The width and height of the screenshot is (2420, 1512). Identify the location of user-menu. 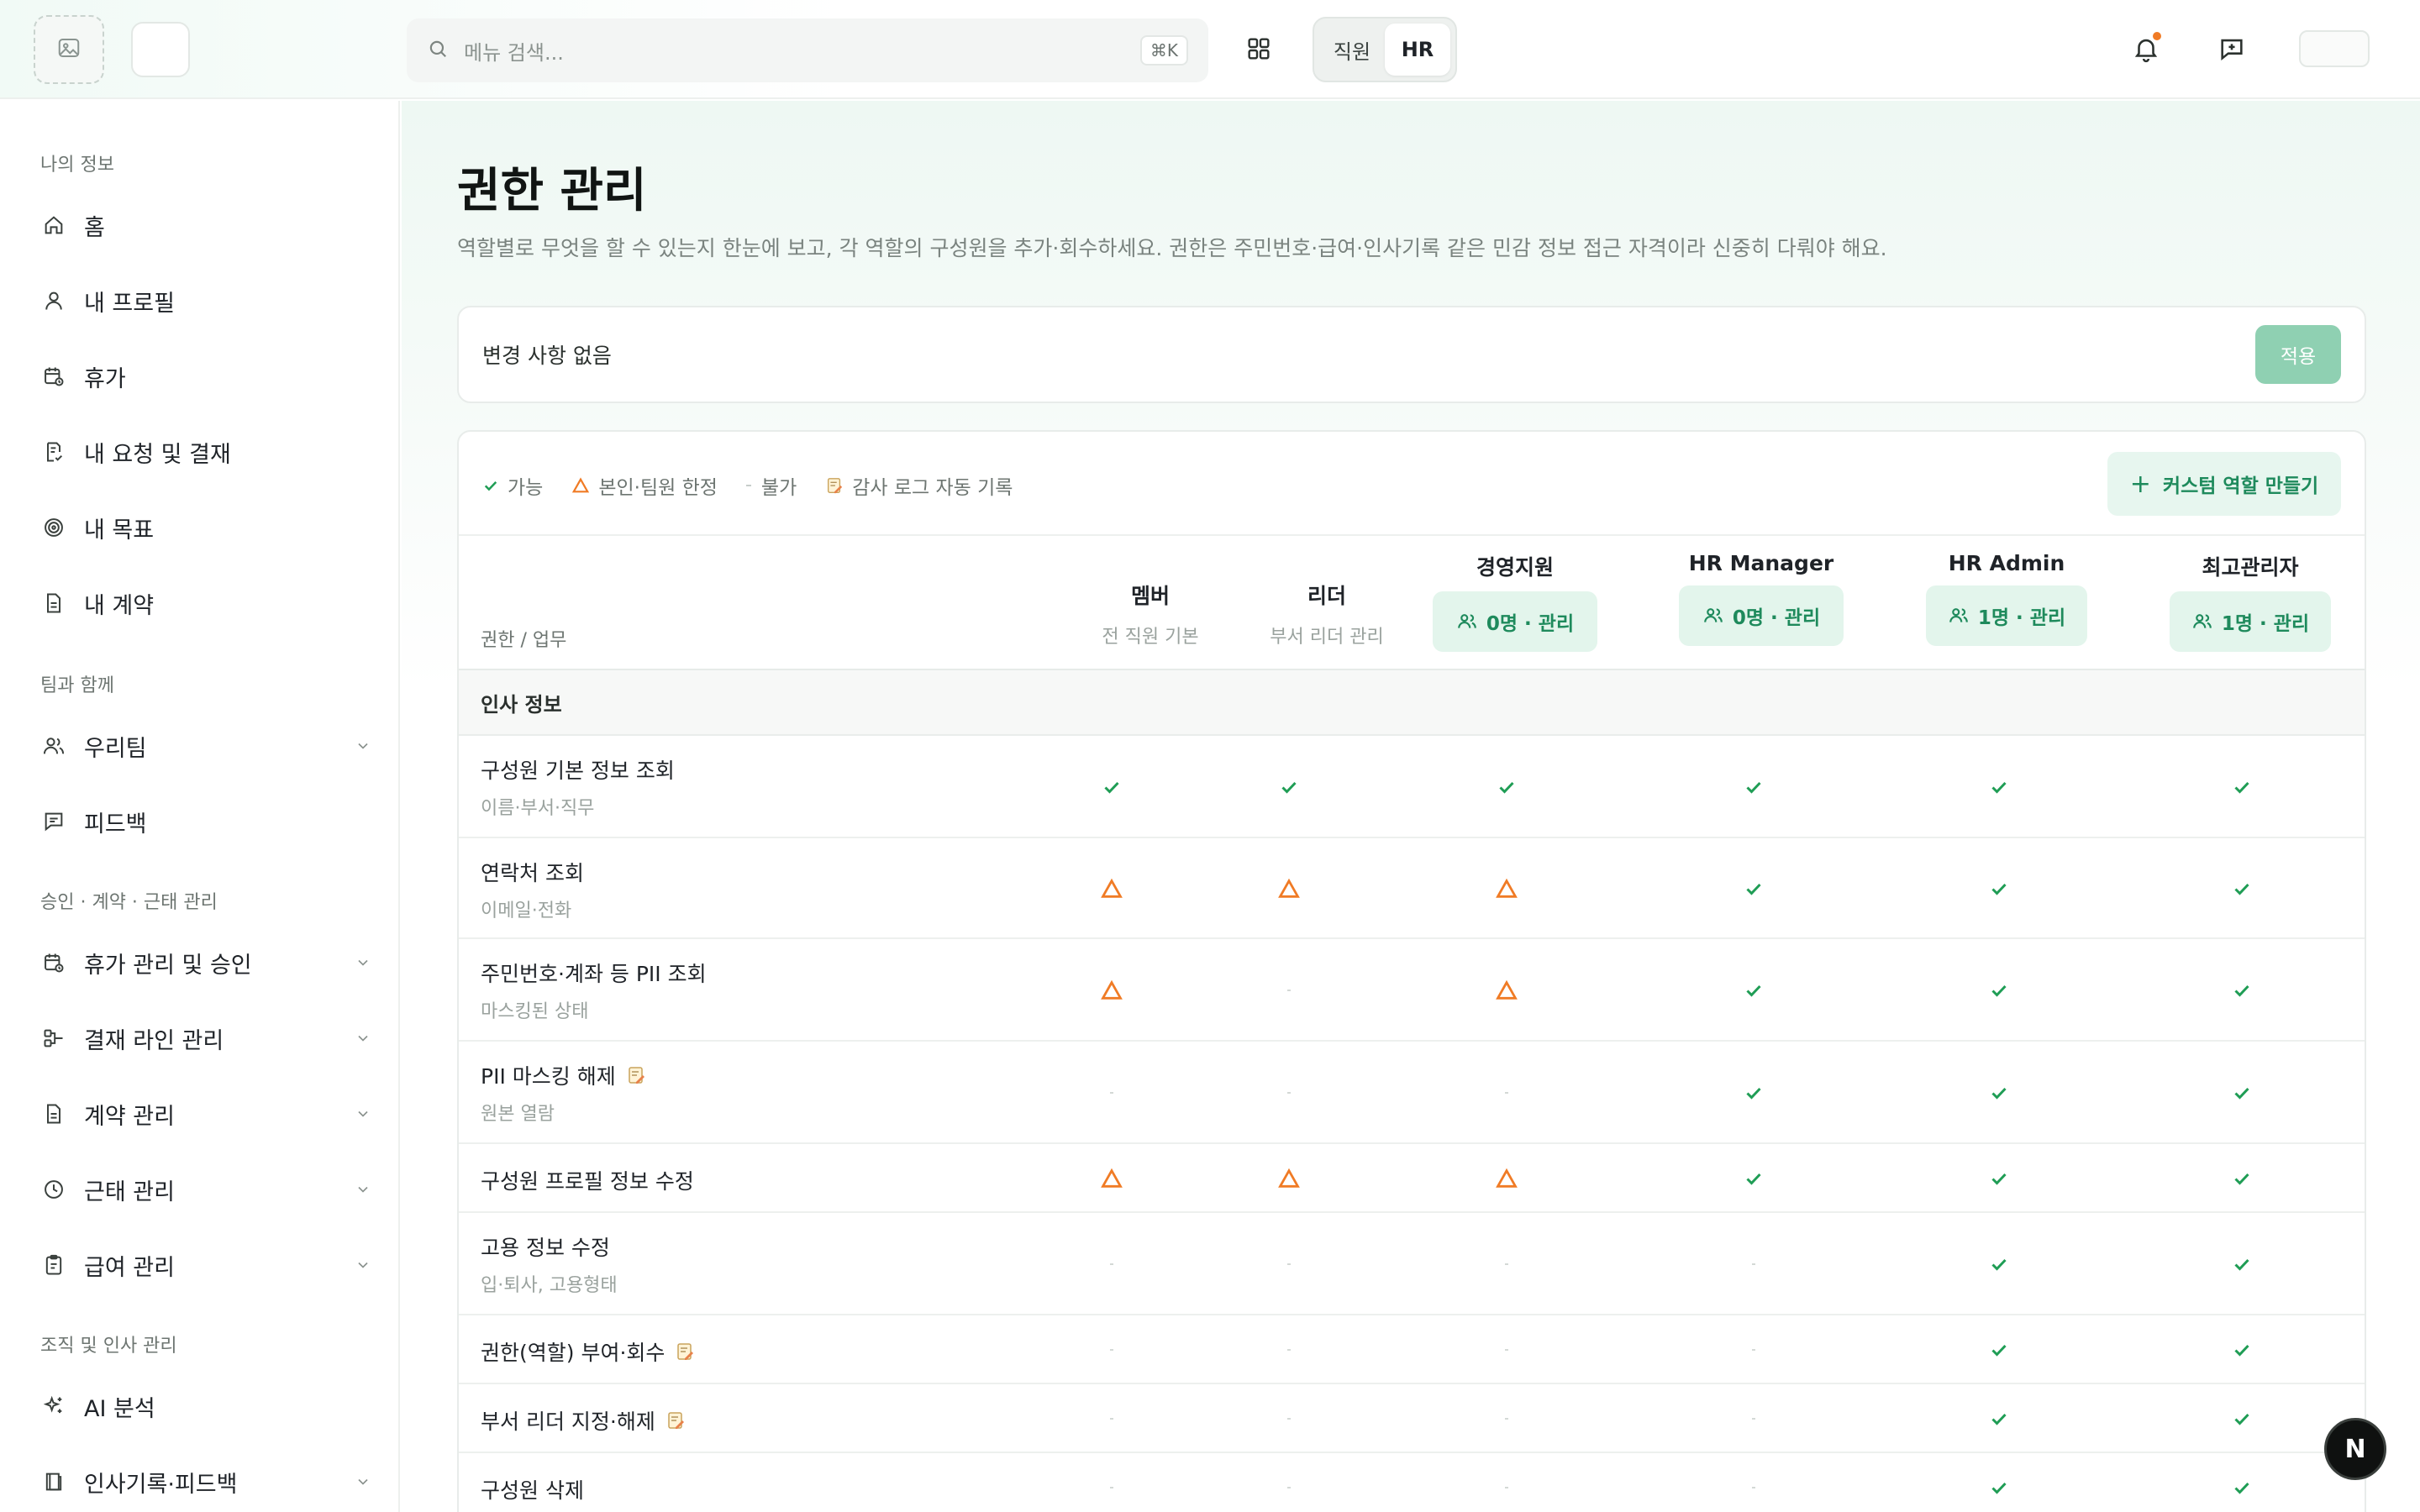
(2334, 48).